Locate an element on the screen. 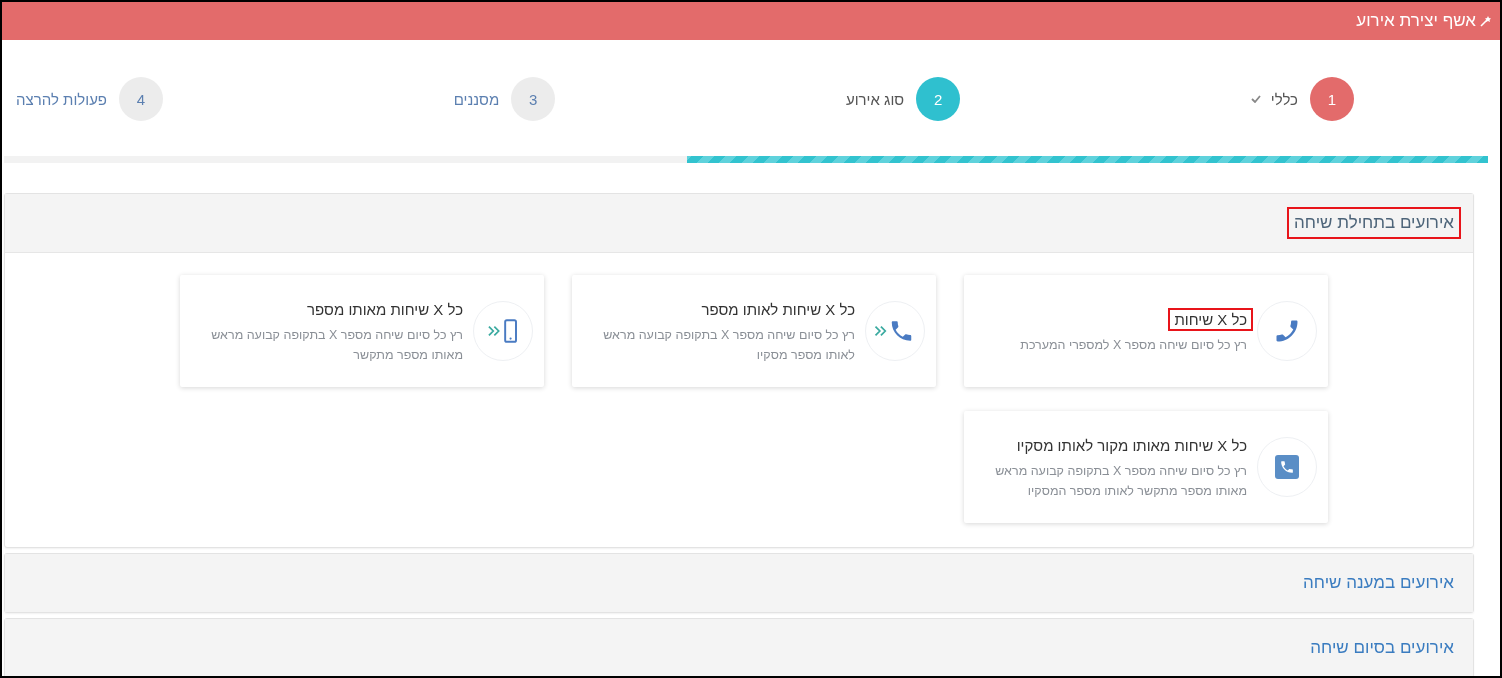 The height and width of the screenshot is (678, 1502). magic-wand-icon is located at coordinates (1486, 21).